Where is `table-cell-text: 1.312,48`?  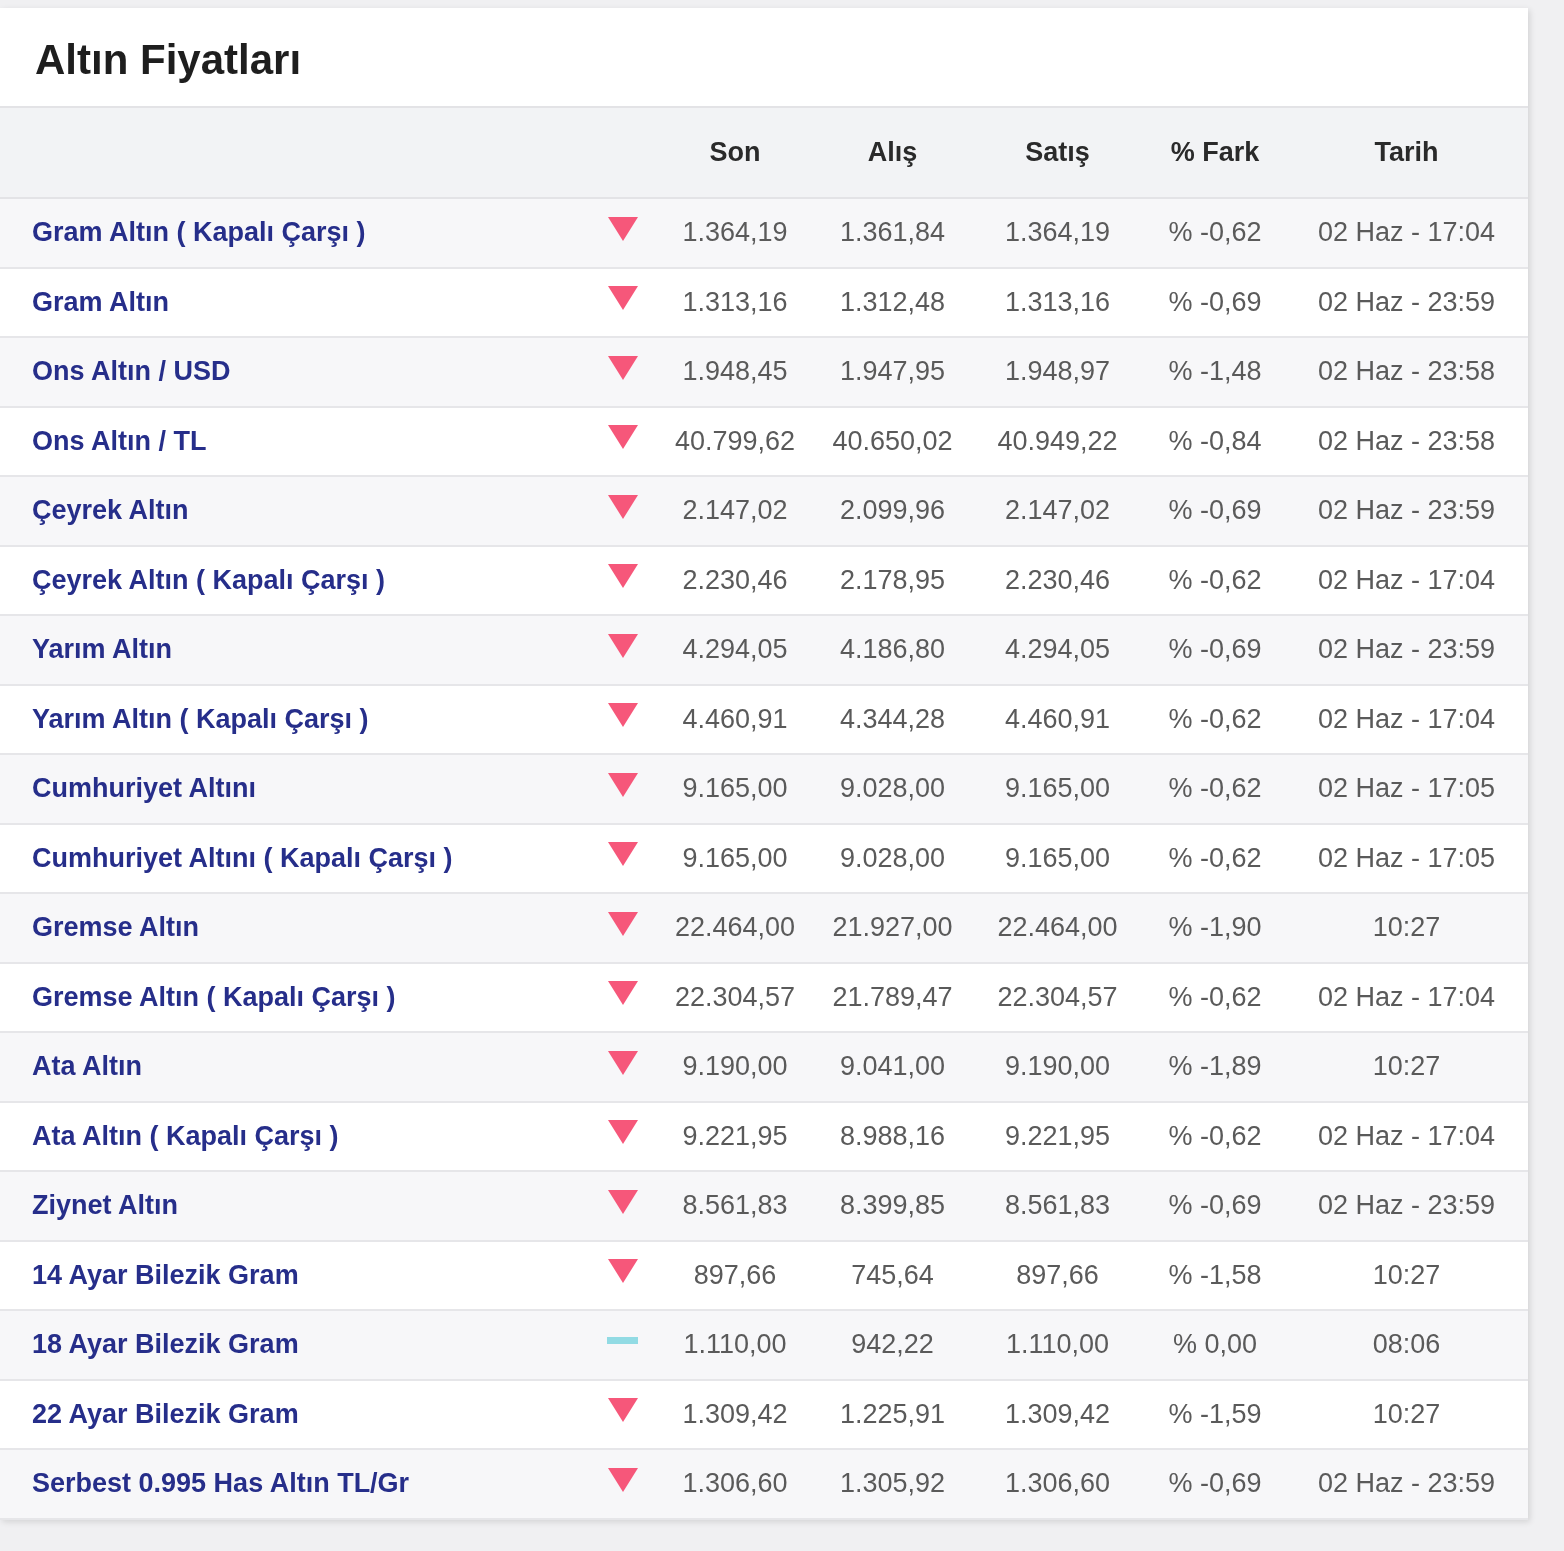 table-cell-text: 1.312,48 is located at coordinates (892, 302).